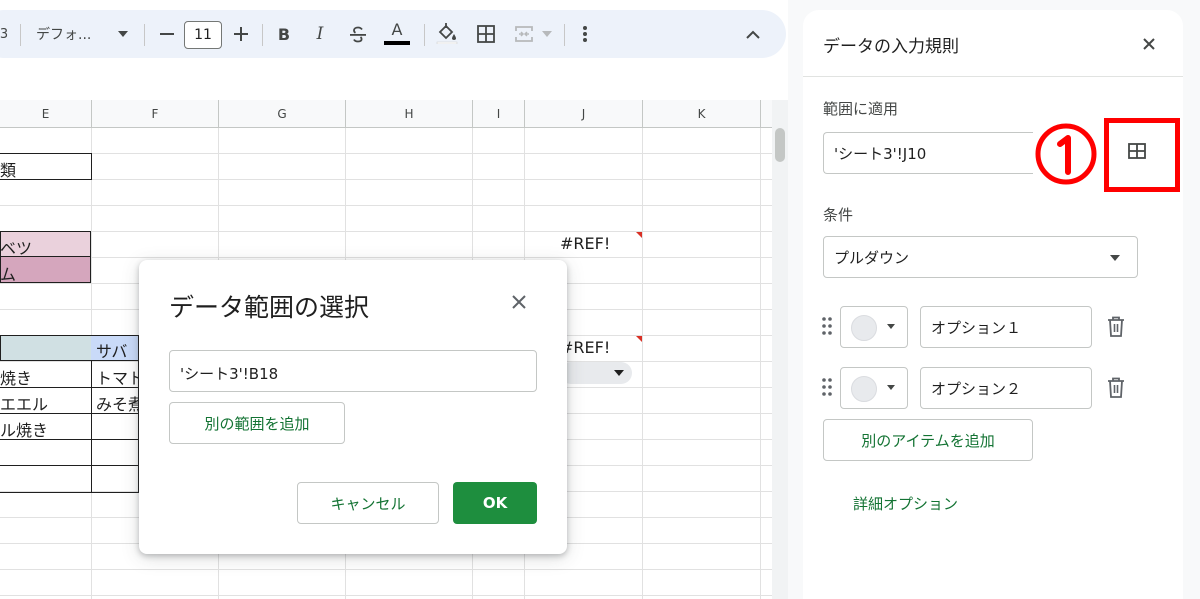 The height and width of the screenshot is (599, 1200). What do you see at coordinates (8, 170) in the screenshot?
I see `cell-text: 類` at bounding box center [8, 170].